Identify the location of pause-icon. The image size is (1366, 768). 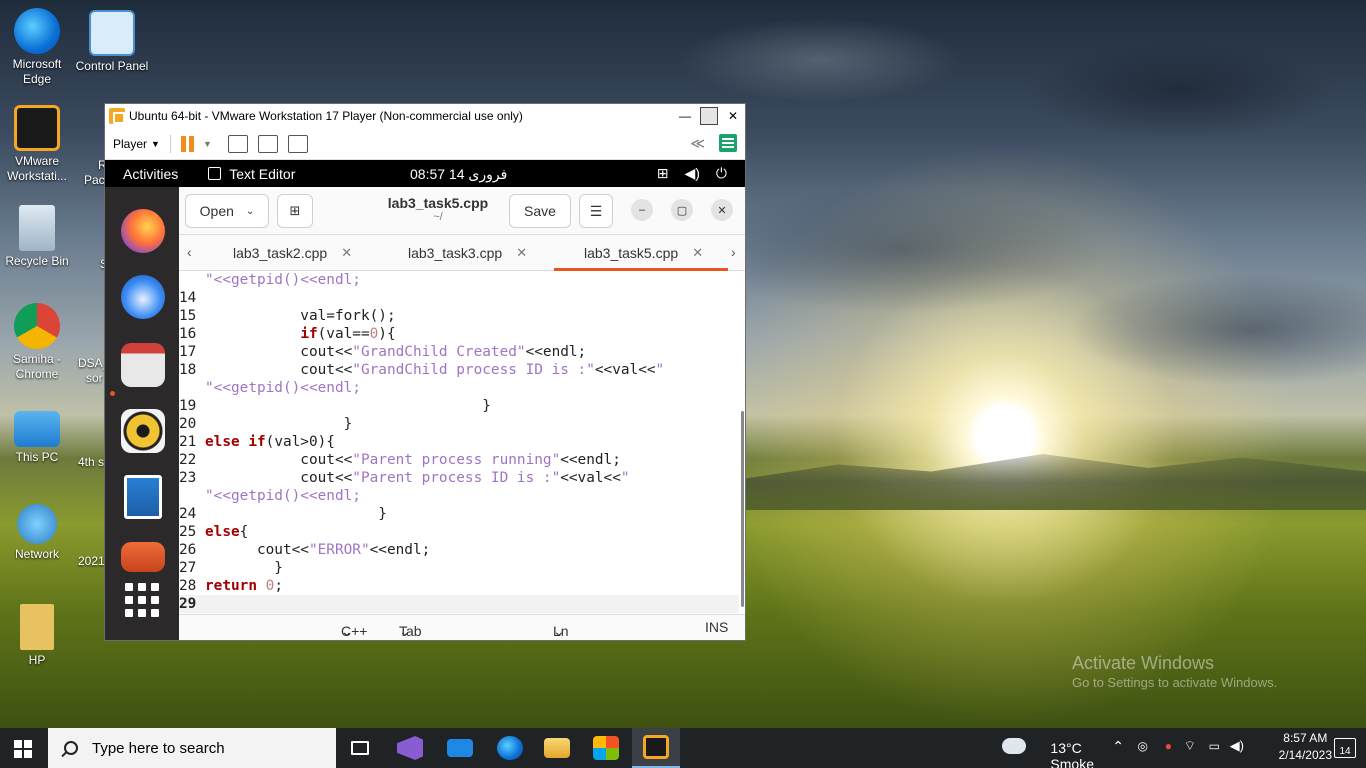
(187, 143).